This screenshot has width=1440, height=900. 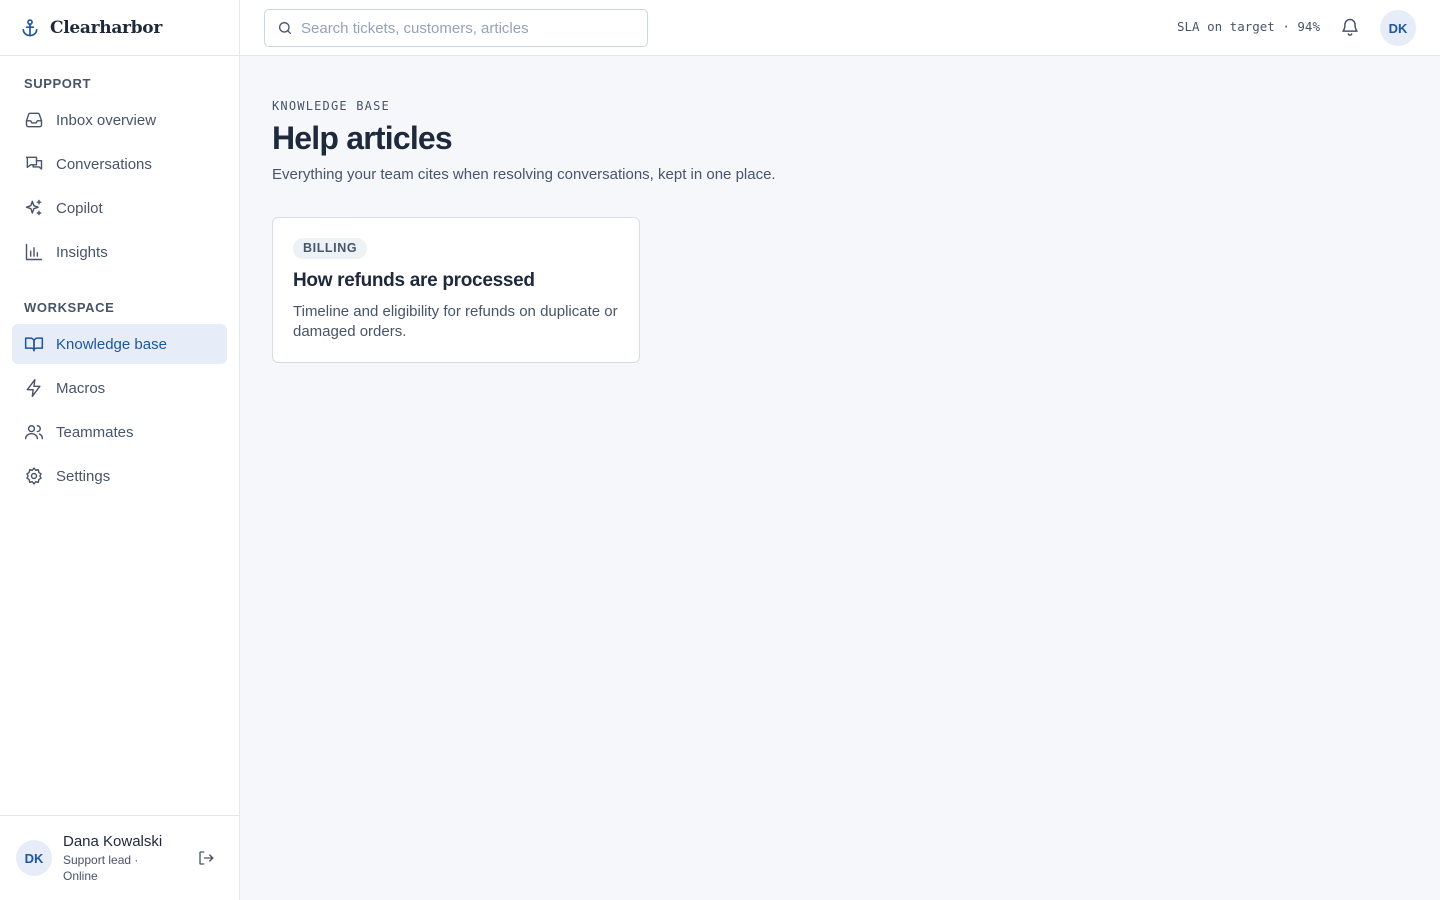 I want to click on sidebar-item-knowledge-base: Knowledge base, so click(x=119, y=344).